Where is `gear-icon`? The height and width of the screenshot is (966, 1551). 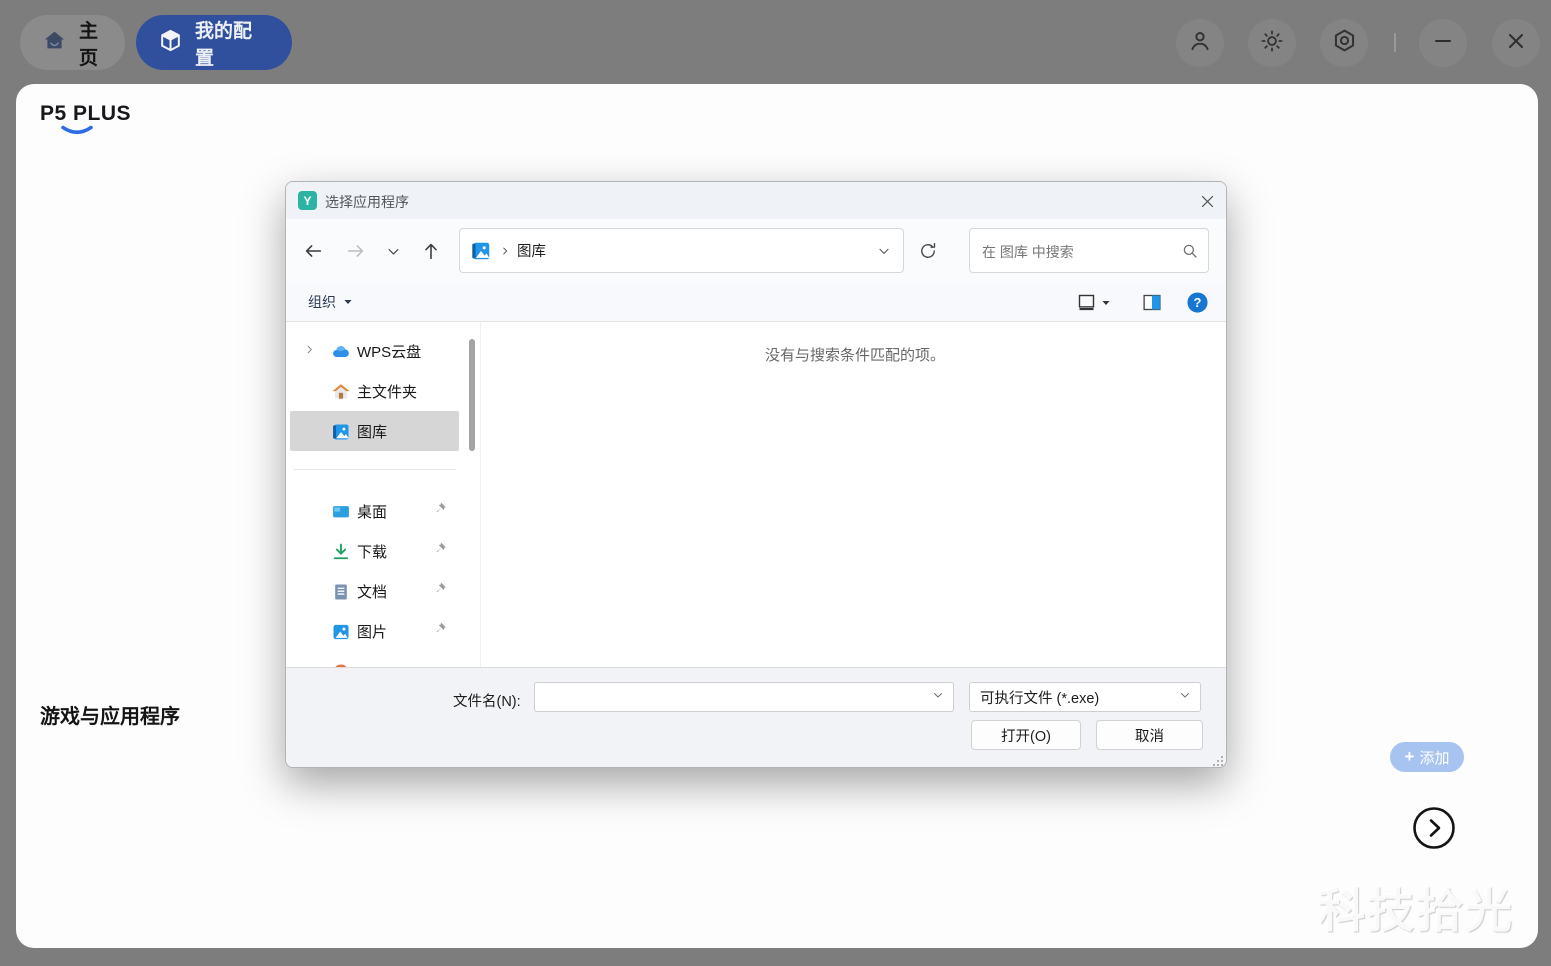
gear-icon is located at coordinates (1344, 43).